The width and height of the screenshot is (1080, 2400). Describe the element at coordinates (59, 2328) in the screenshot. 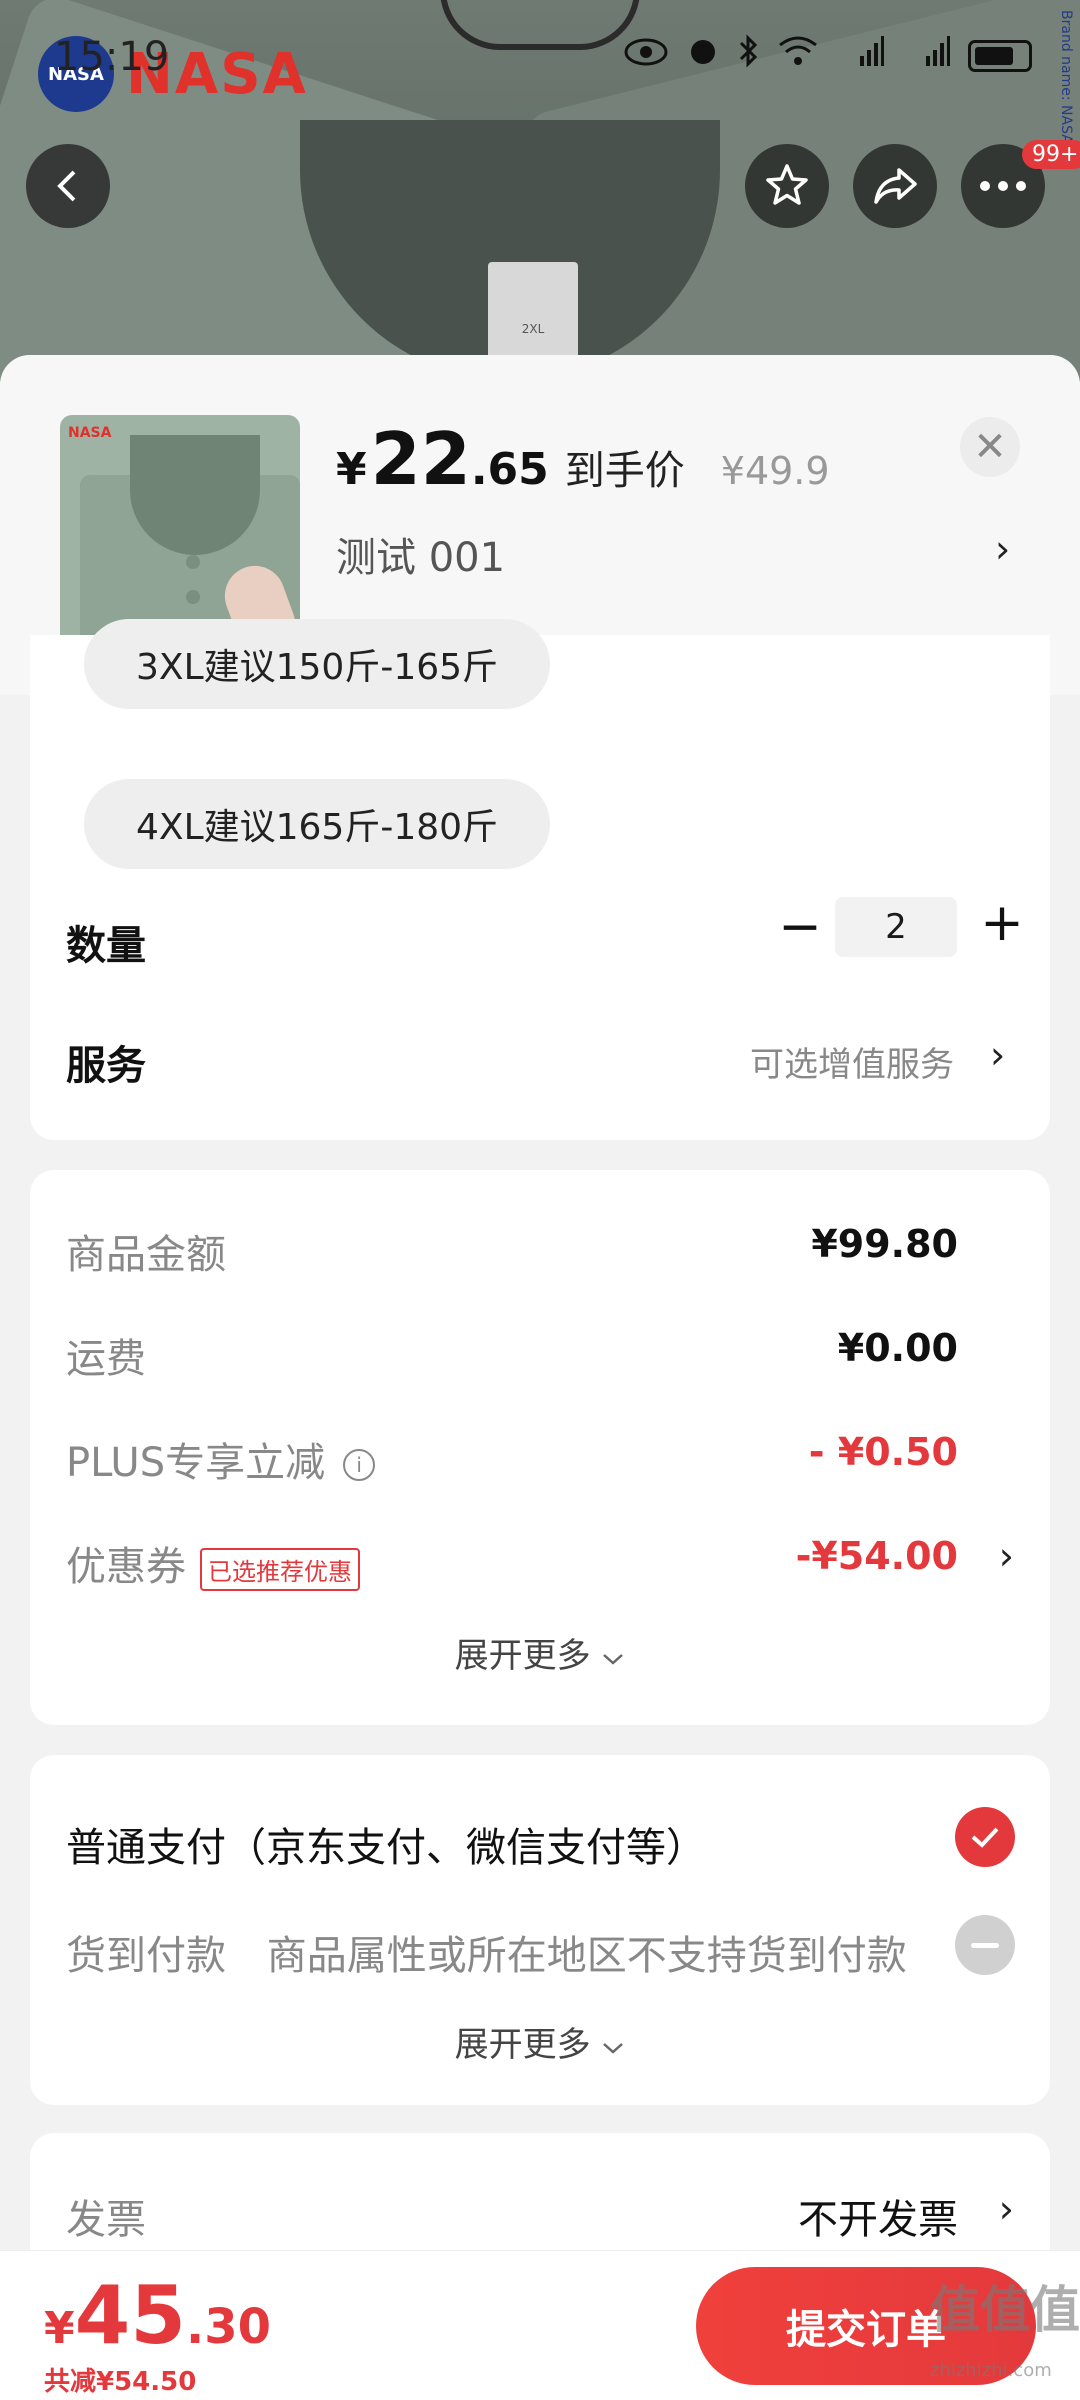

I see `total-symbol: ¥` at that location.